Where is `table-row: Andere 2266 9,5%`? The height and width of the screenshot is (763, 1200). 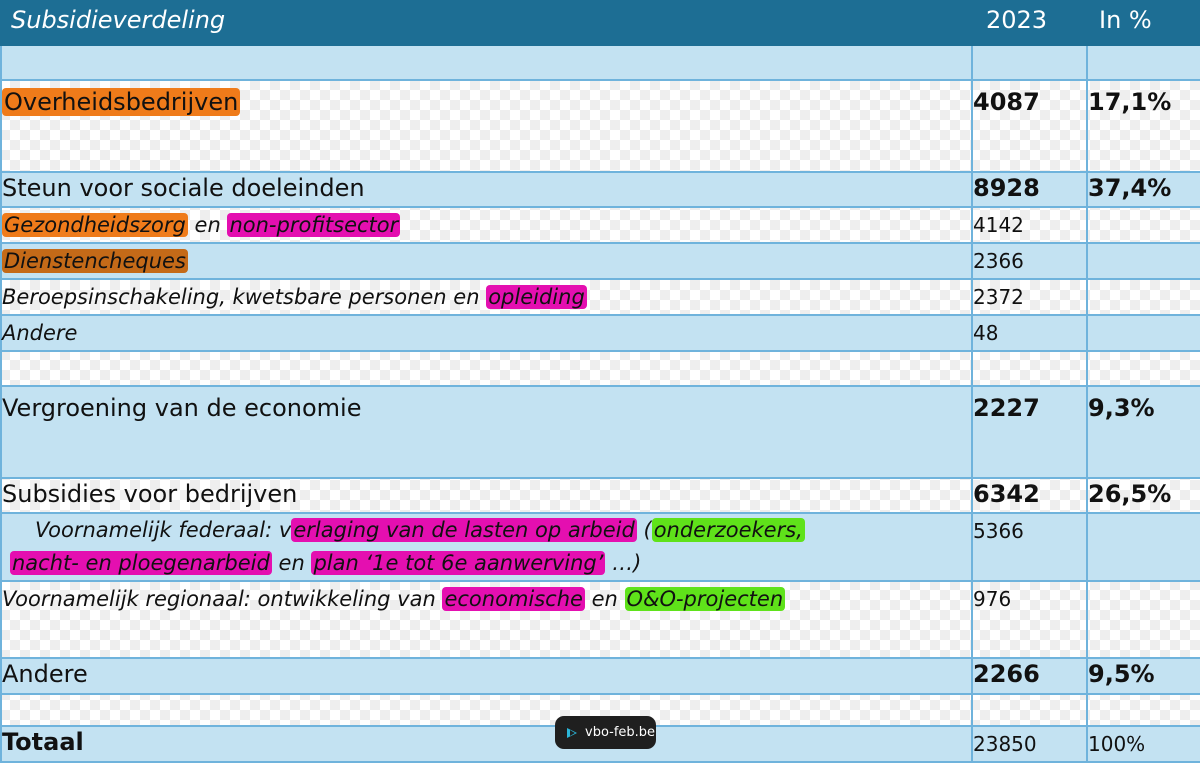
table-row: Andere 2266 9,5% is located at coordinates (600, 676).